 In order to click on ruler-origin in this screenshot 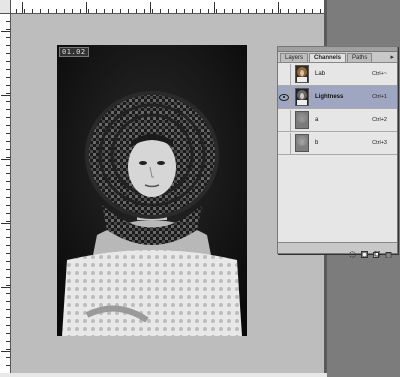, I will do `click(5, 7)`.